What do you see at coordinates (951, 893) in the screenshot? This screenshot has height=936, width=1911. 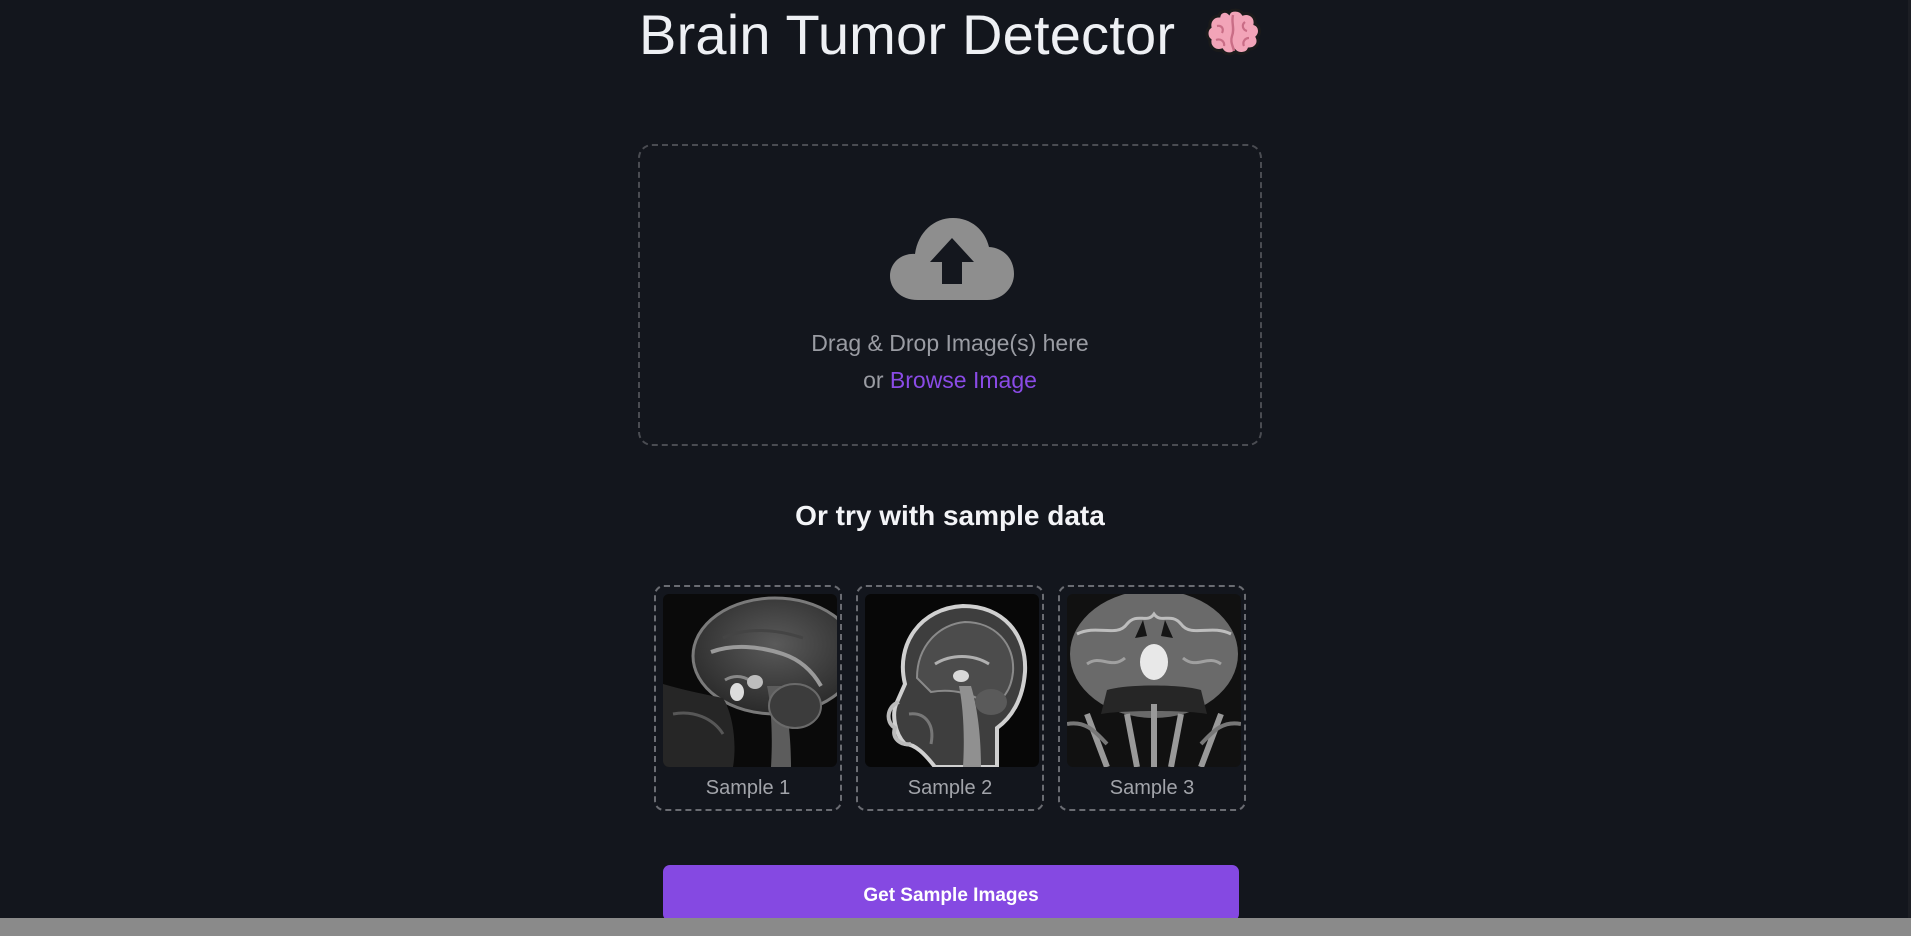 I see `get-sample-images-button: Get Sample Images` at bounding box center [951, 893].